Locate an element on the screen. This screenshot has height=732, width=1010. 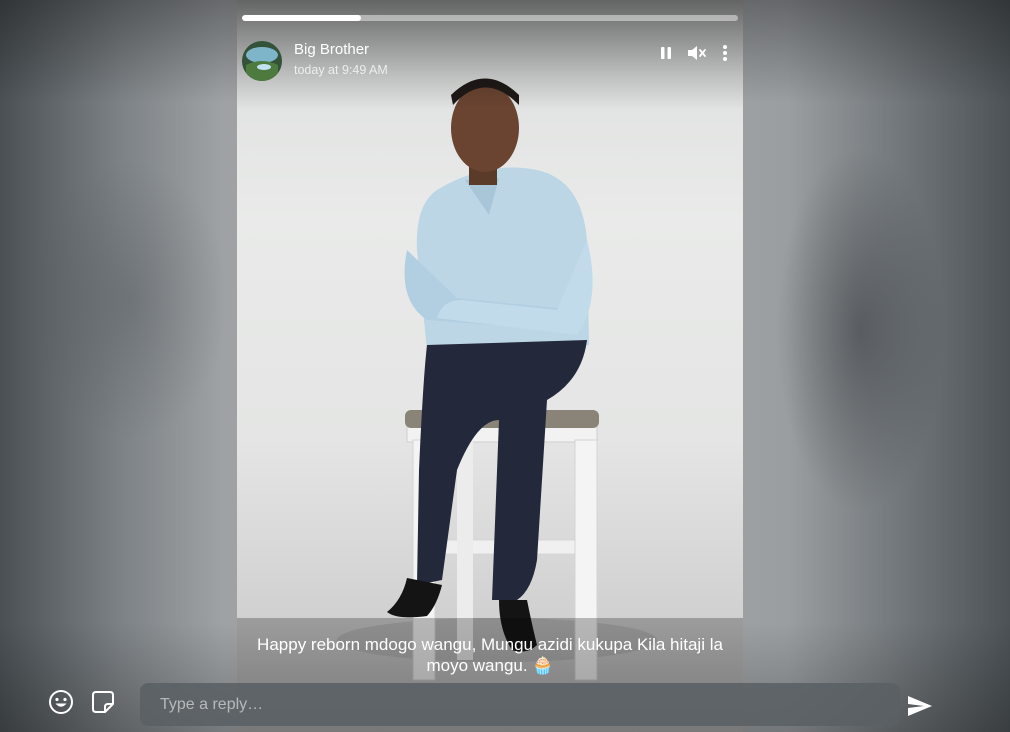
send-icon is located at coordinates (920, 706).